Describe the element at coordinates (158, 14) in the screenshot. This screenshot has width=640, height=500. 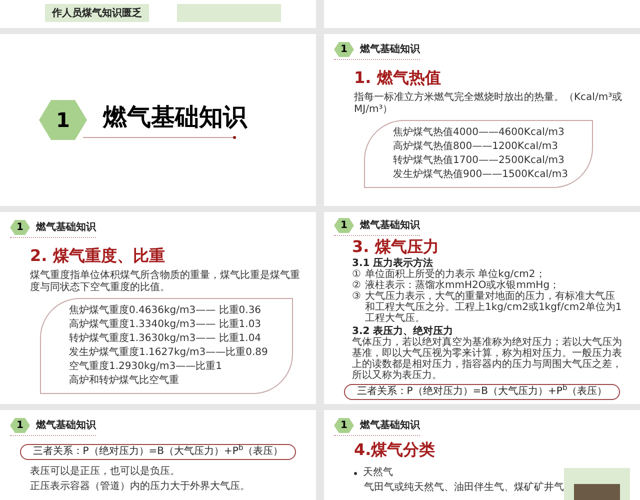
I see `slide: 作人员煤气知识匮乏` at that location.